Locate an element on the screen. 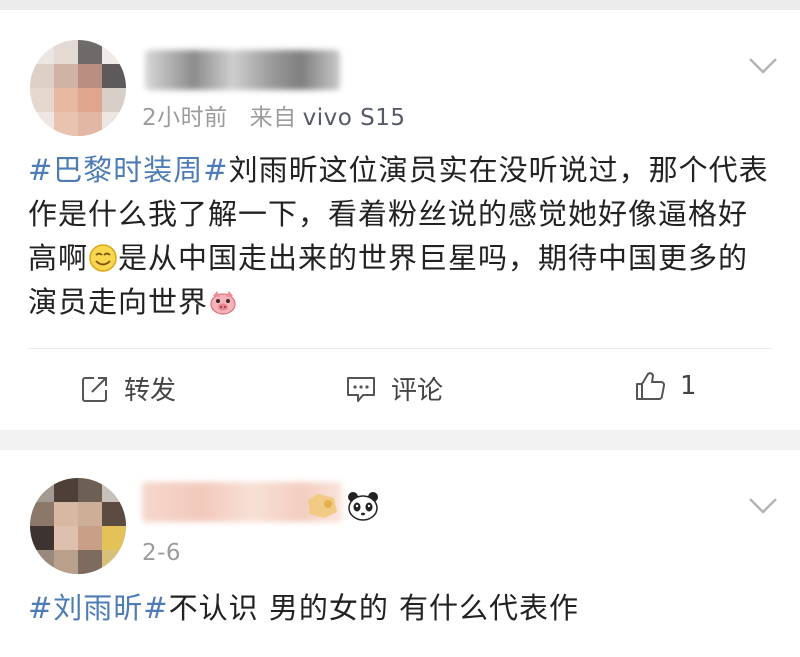 The height and width of the screenshot is (657, 800). thumbs-up-icon is located at coordinates (650, 386).